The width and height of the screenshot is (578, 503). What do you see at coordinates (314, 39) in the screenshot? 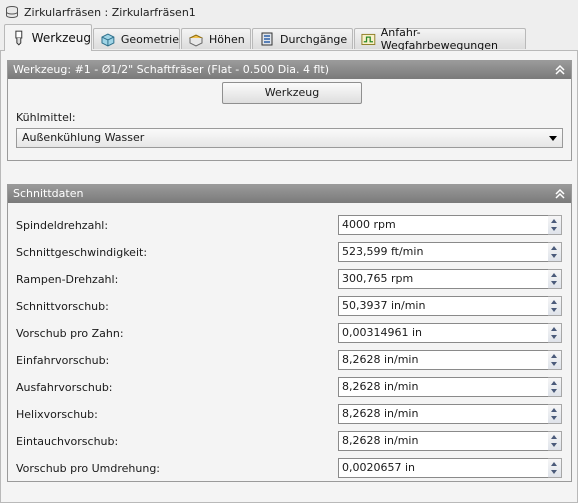
I see `tab-label: Durchgänge` at bounding box center [314, 39].